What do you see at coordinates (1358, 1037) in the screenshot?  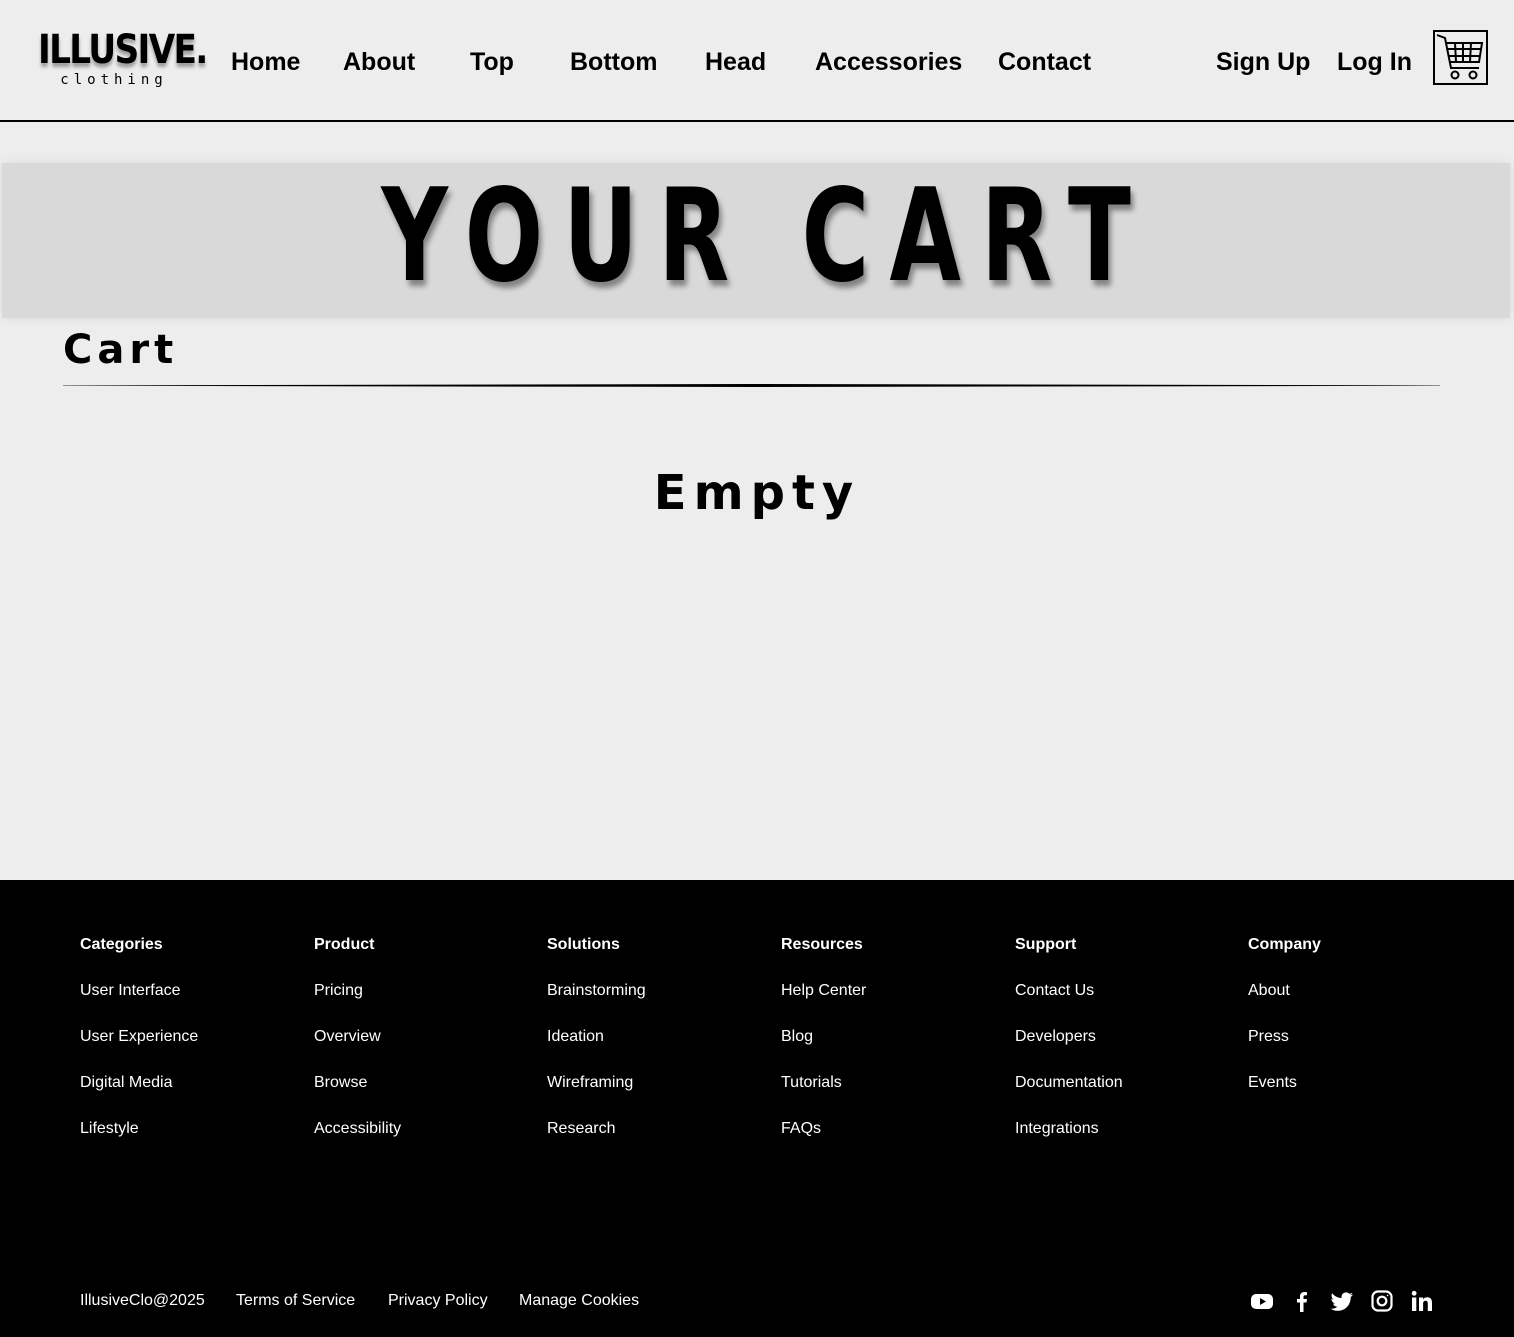 I see `footer-link: Press` at bounding box center [1358, 1037].